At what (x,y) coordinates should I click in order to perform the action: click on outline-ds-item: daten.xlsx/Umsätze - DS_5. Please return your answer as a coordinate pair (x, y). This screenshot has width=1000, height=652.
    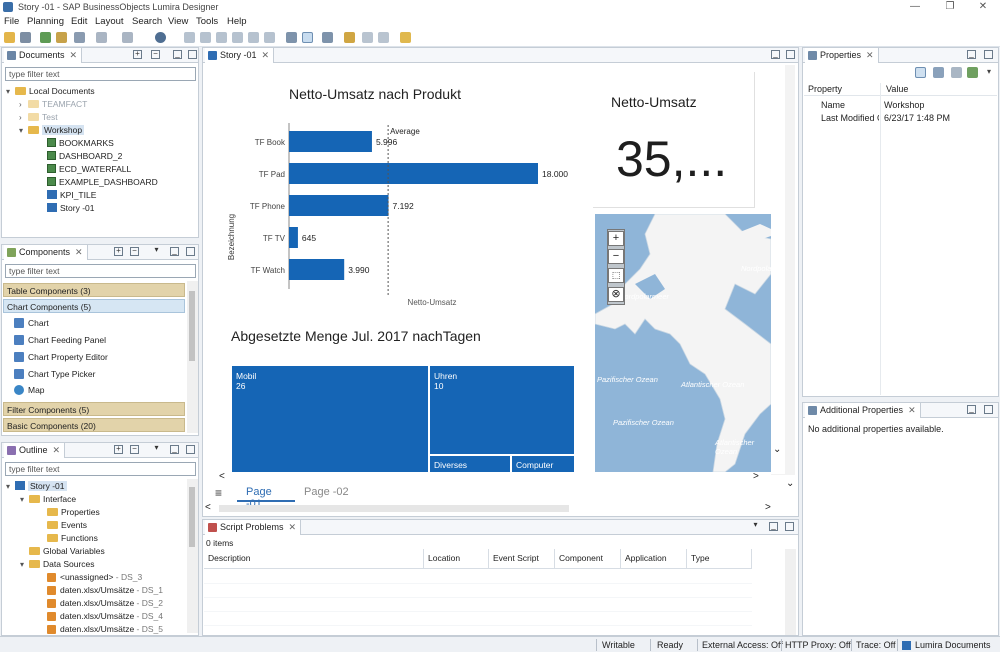
    Looking at the image, I should click on (105, 629).